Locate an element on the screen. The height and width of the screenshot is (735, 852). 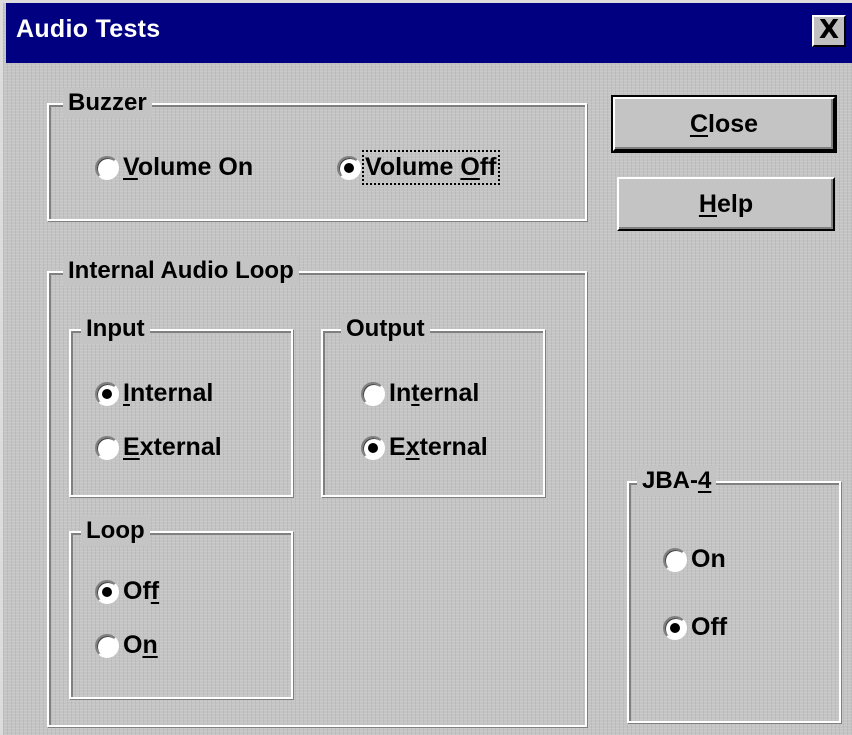
loop-off-label: Off is located at coordinates (141, 591).